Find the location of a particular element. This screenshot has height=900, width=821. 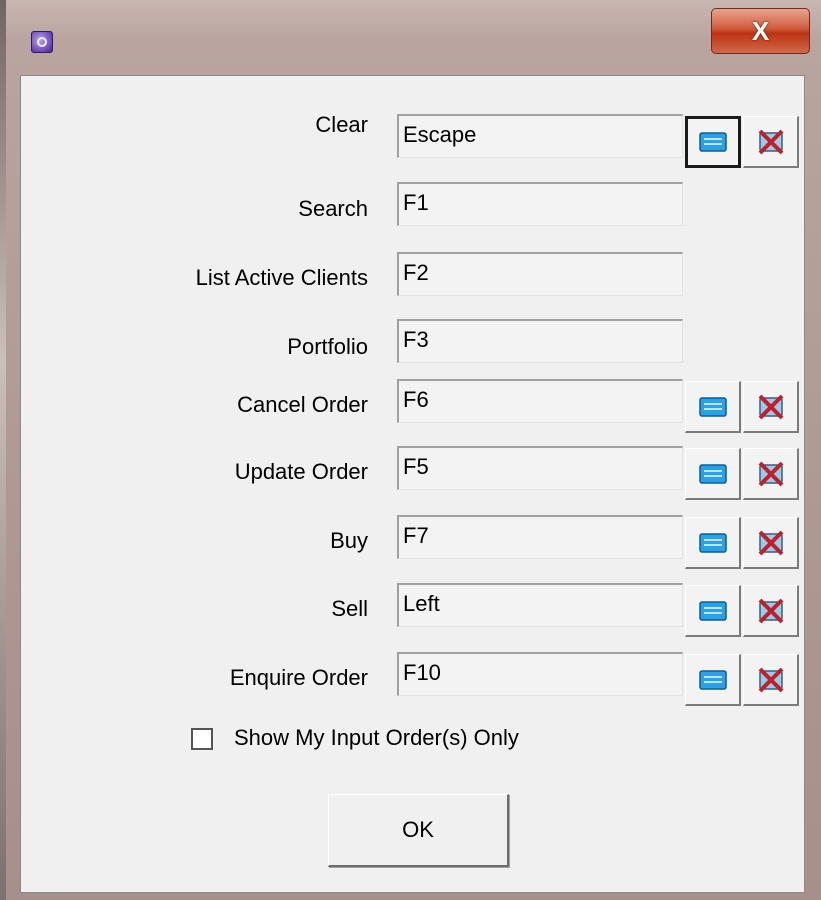

remove-key-button-buy is located at coordinates (771, 543).